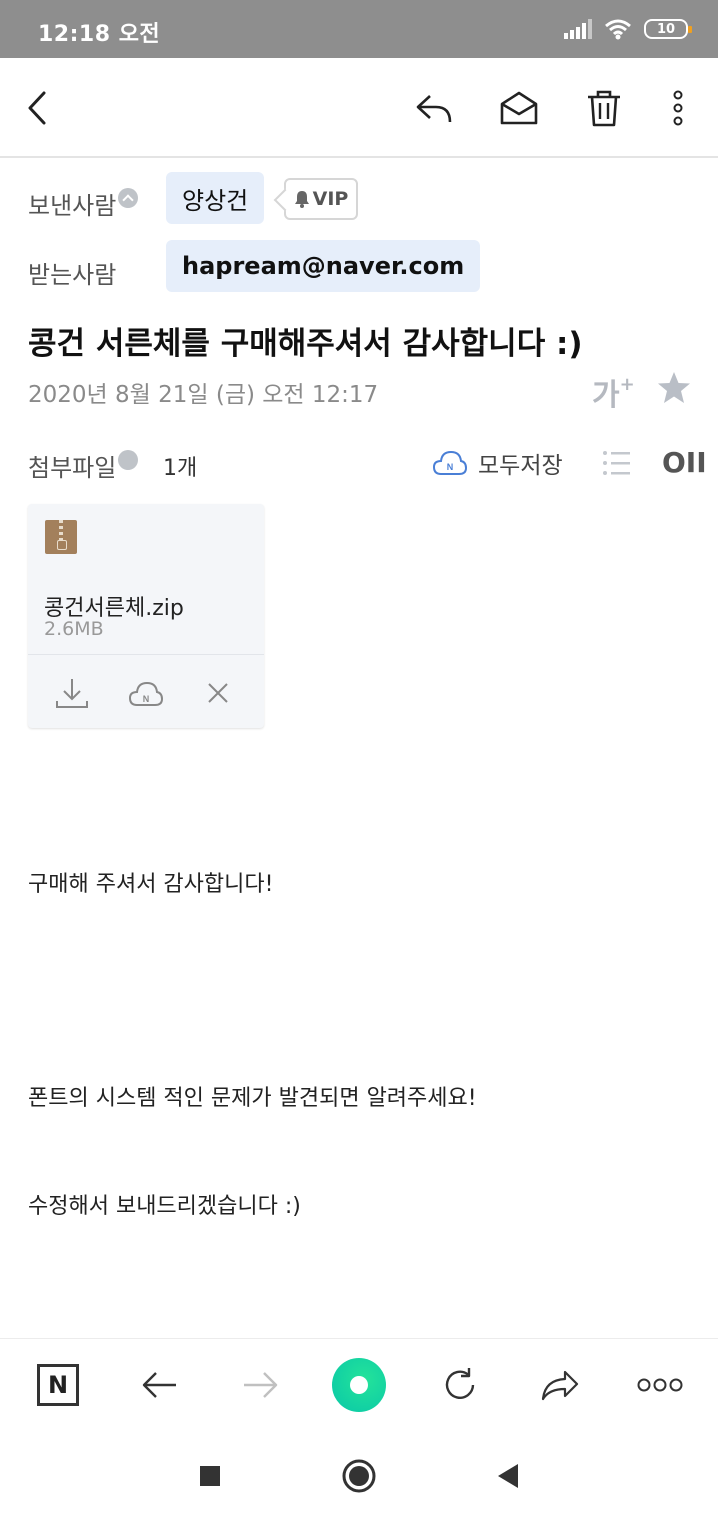 The height and width of the screenshot is (1516, 718). I want to click on attachment-actions: N, so click(146, 691).